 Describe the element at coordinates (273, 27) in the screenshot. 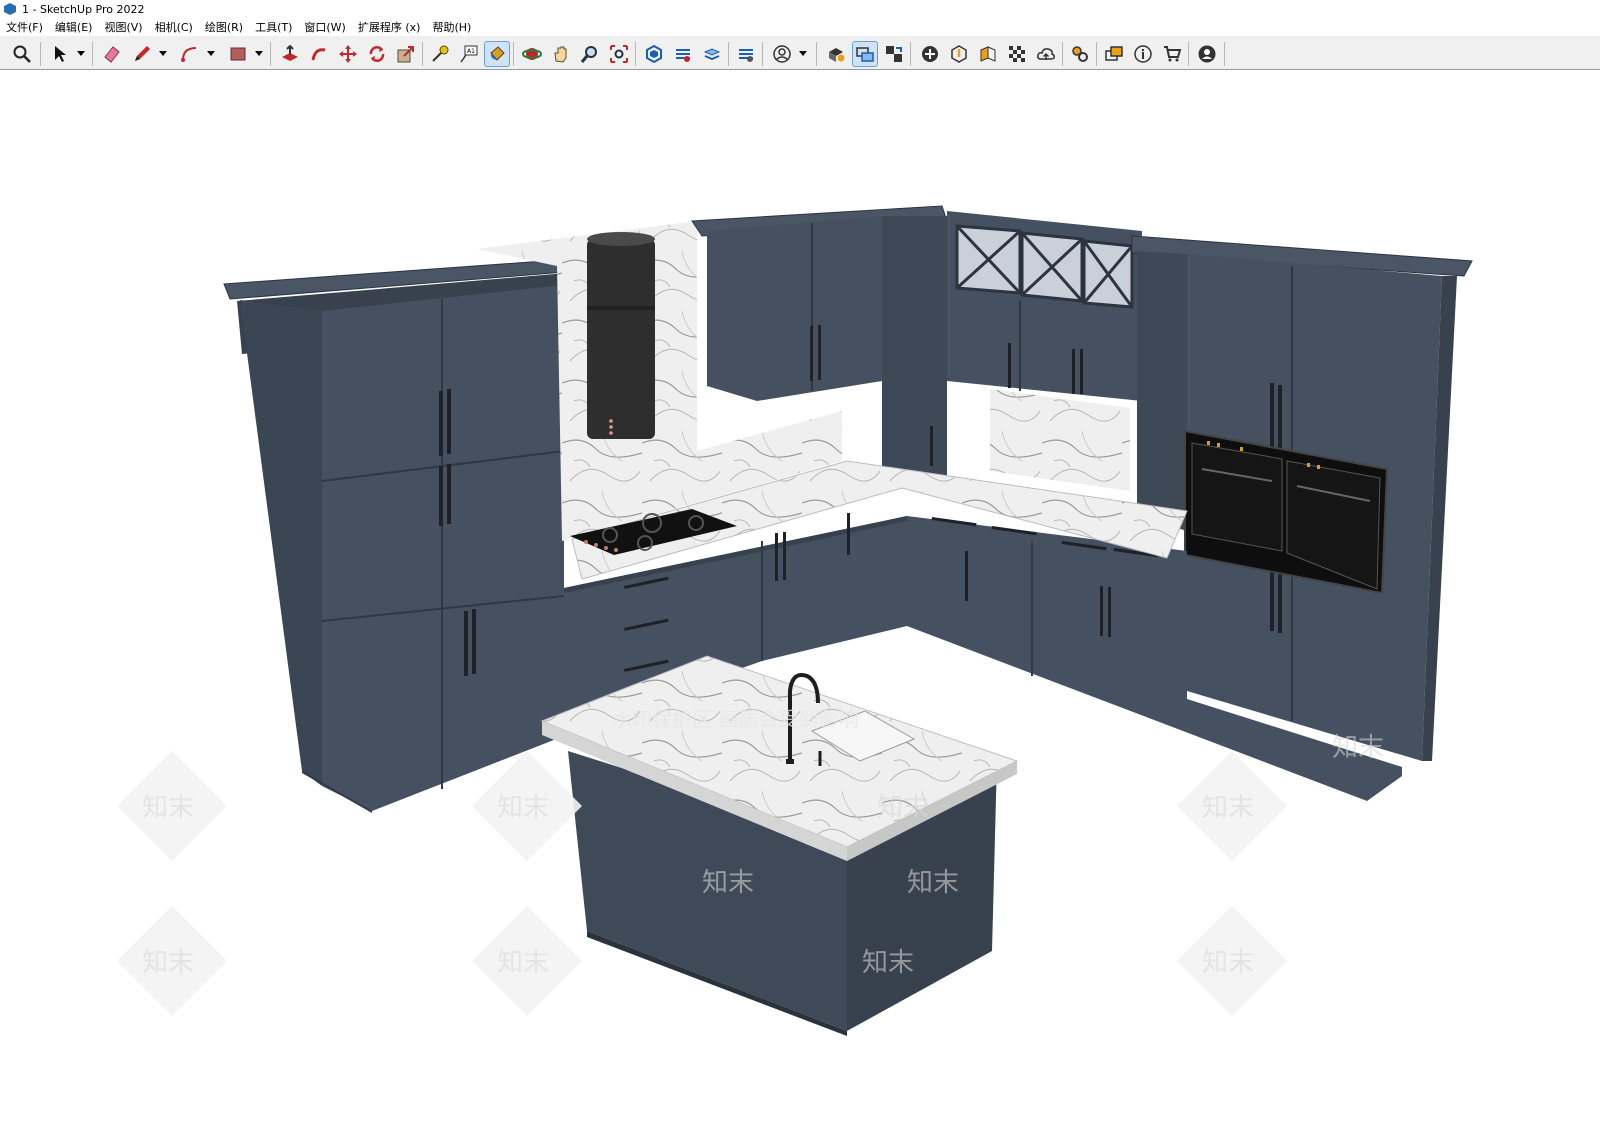

I see `menu-tools: 工具(T)` at that location.